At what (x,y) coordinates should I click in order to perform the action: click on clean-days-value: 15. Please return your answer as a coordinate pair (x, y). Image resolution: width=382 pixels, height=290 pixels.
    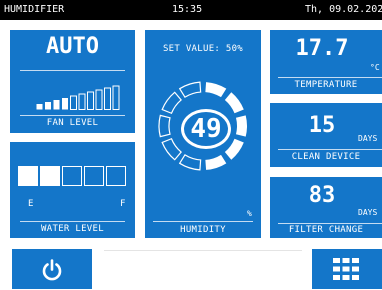
    Looking at the image, I should click on (322, 125).